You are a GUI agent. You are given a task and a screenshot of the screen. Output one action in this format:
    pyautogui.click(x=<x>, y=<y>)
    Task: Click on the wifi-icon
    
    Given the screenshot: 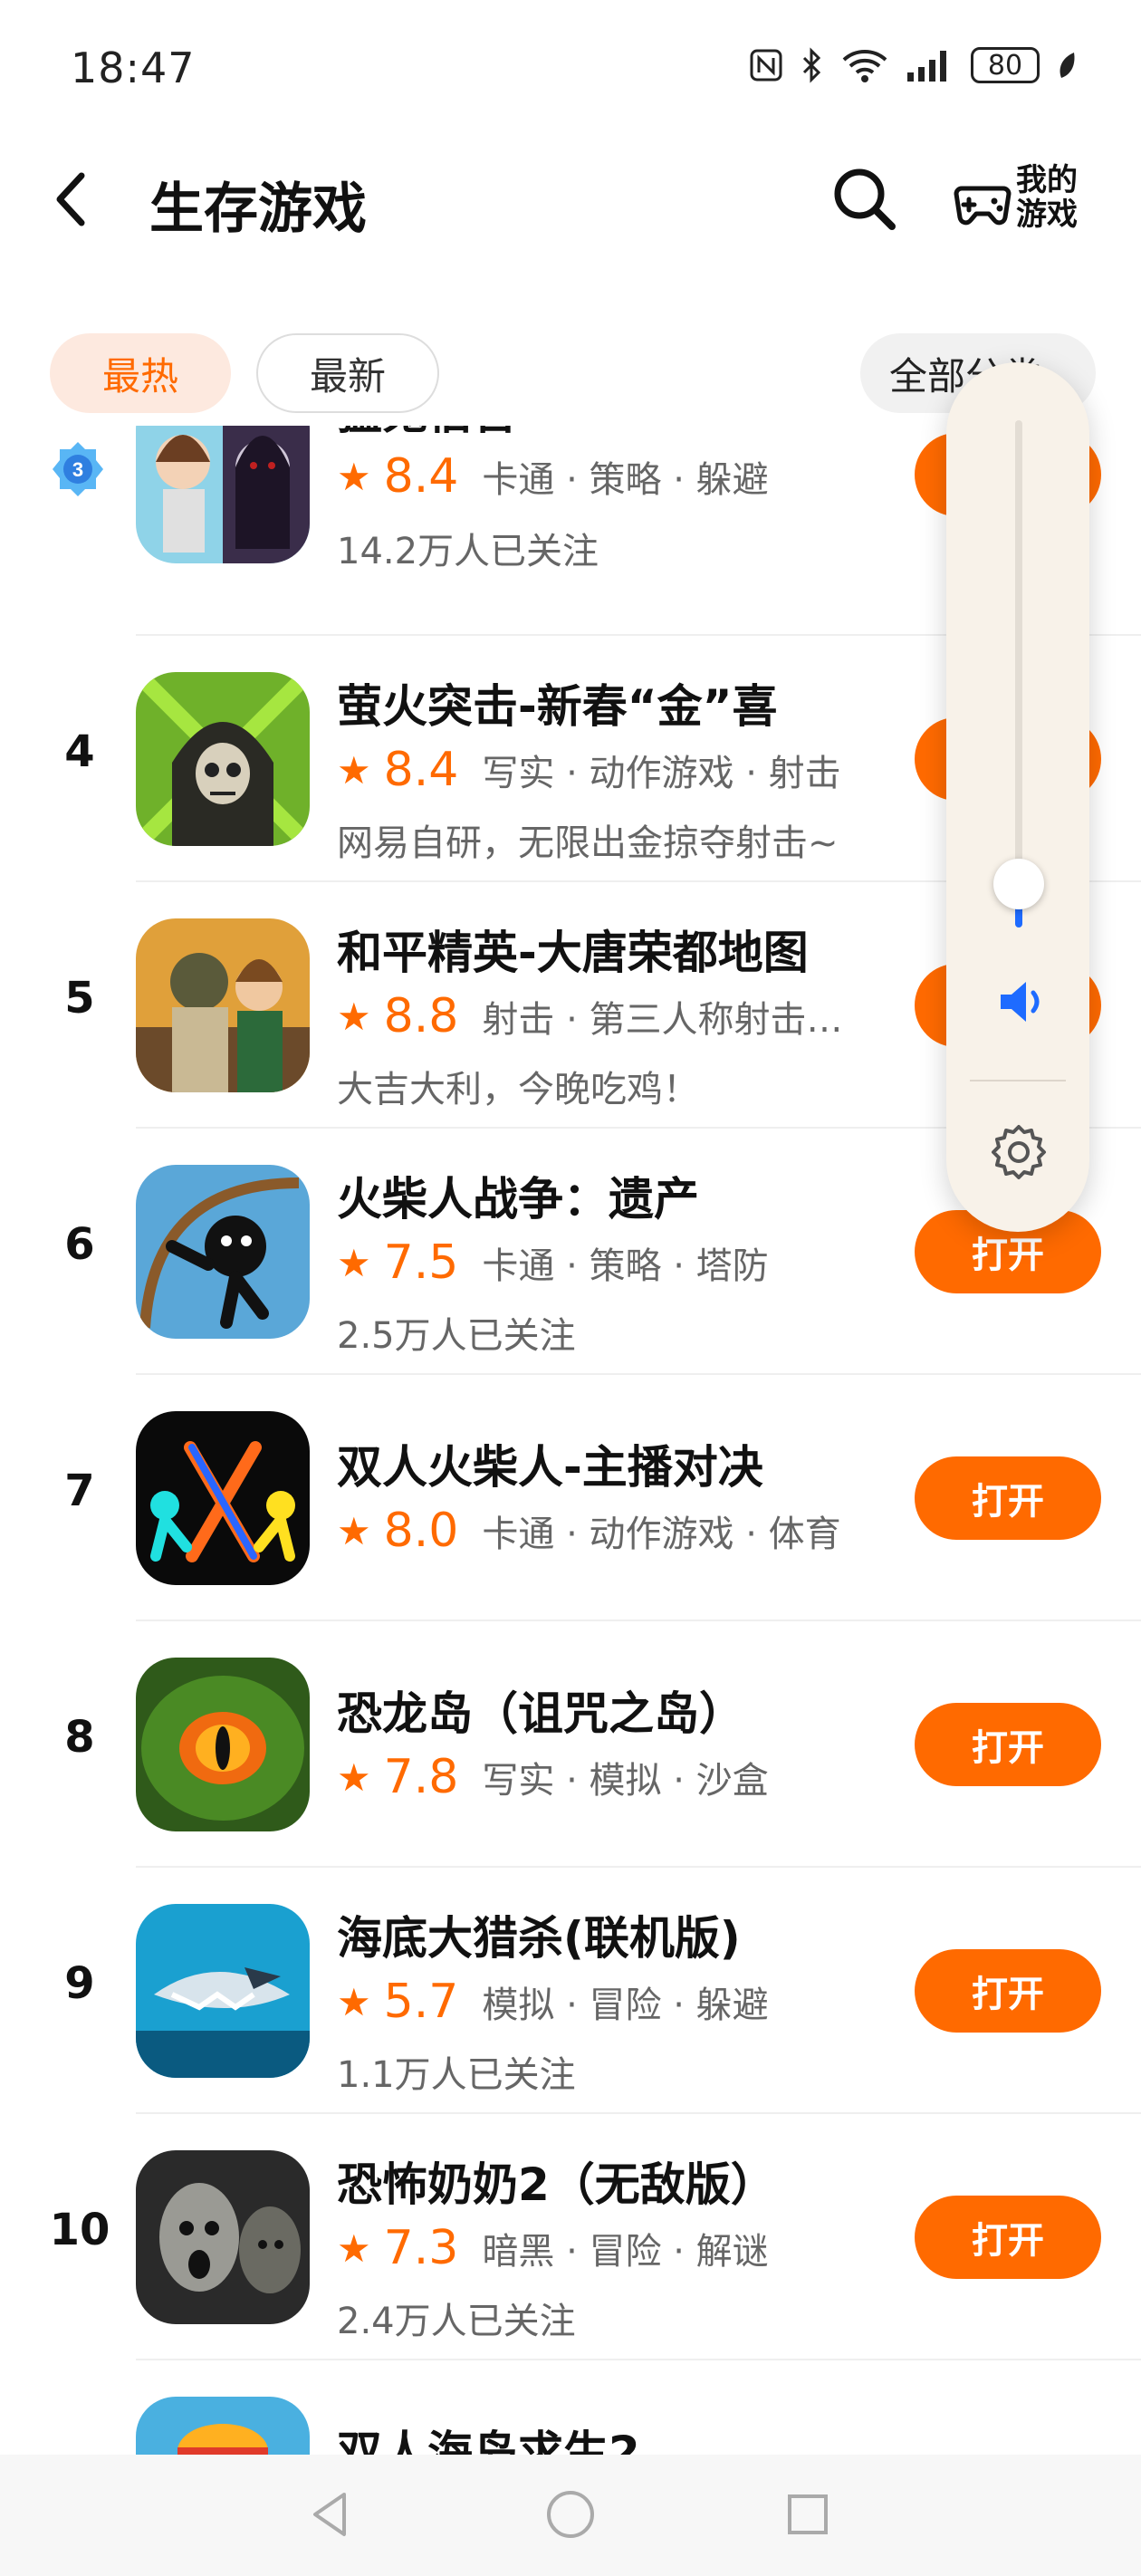 What is the action you would take?
    pyautogui.click(x=864, y=66)
    